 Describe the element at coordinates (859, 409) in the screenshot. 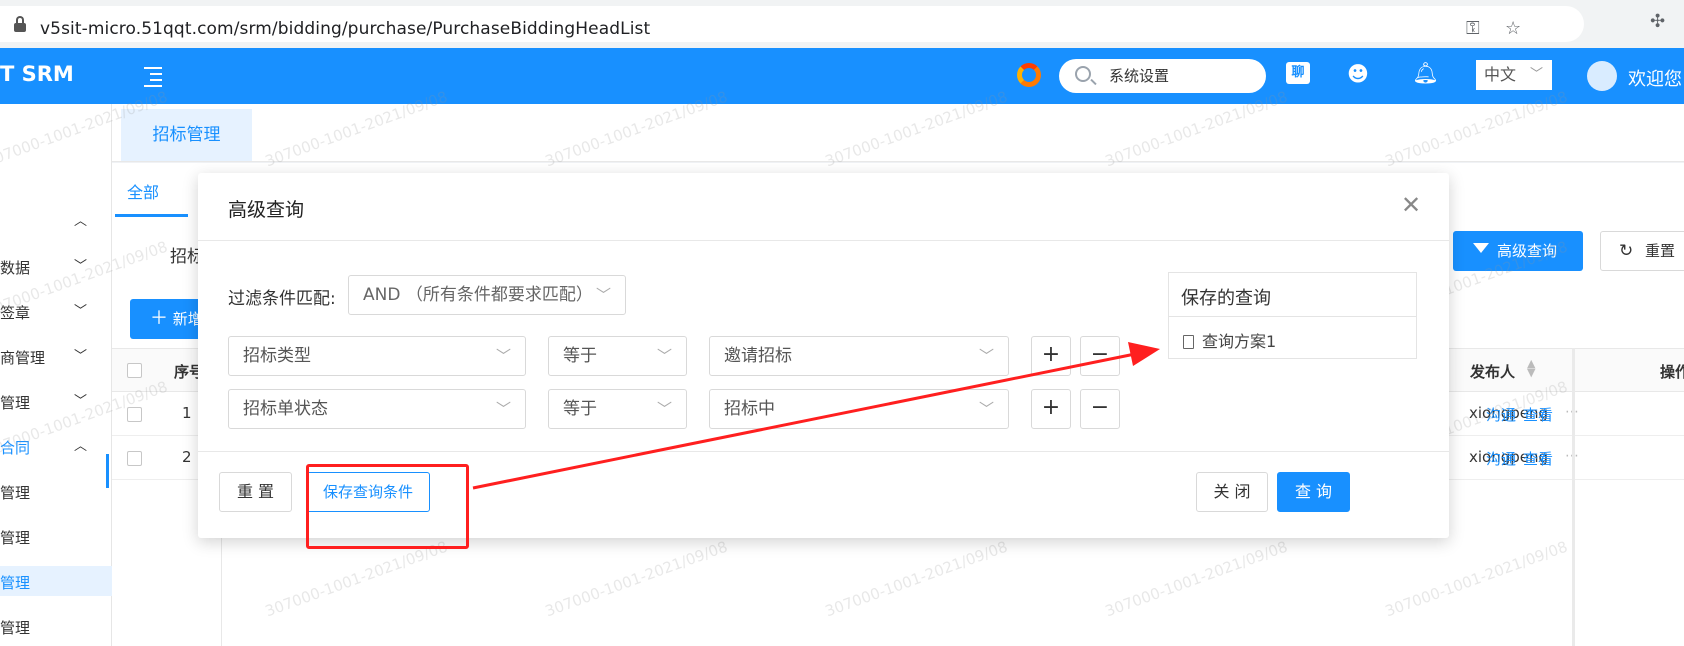

I see `condition-value-select: 招标中 ﹀` at that location.